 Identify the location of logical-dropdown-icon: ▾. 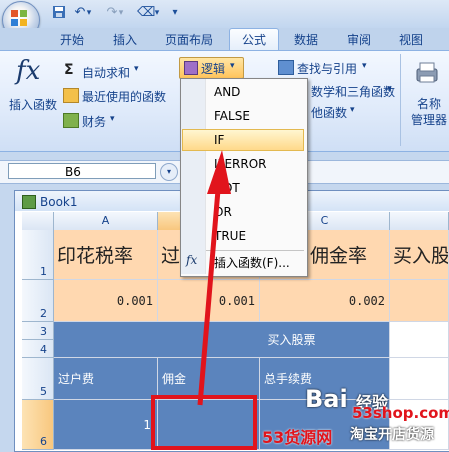
(232, 66).